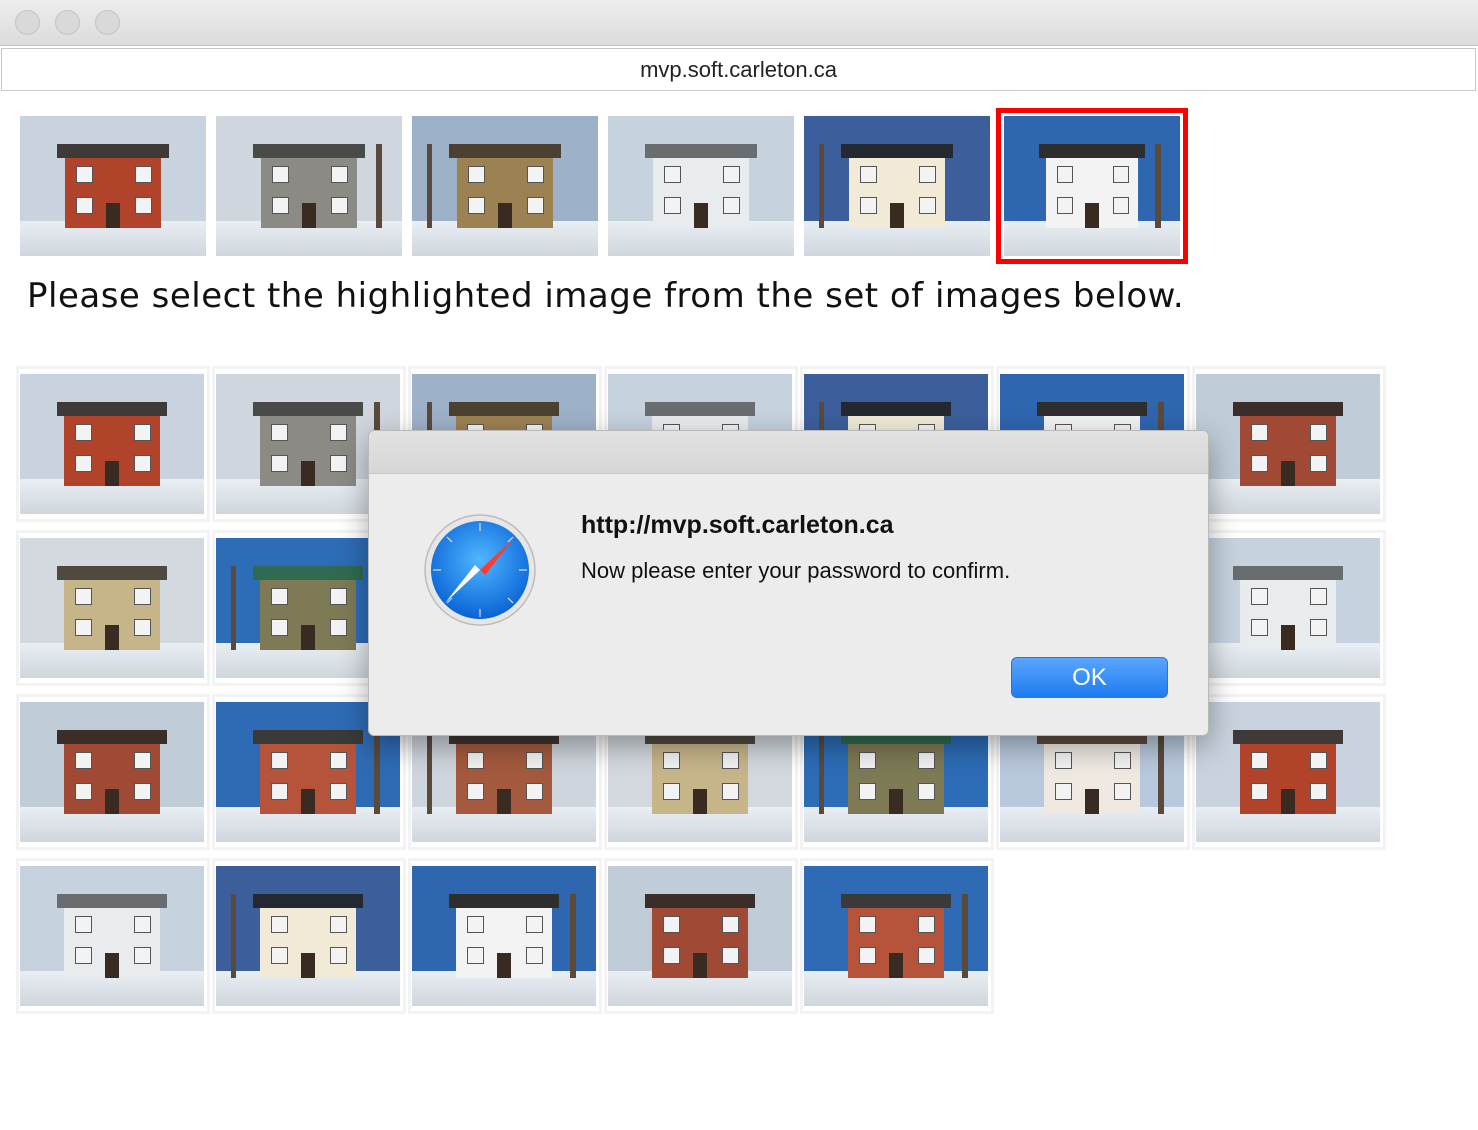  What do you see at coordinates (27, 22) in the screenshot?
I see `close-window-button` at bounding box center [27, 22].